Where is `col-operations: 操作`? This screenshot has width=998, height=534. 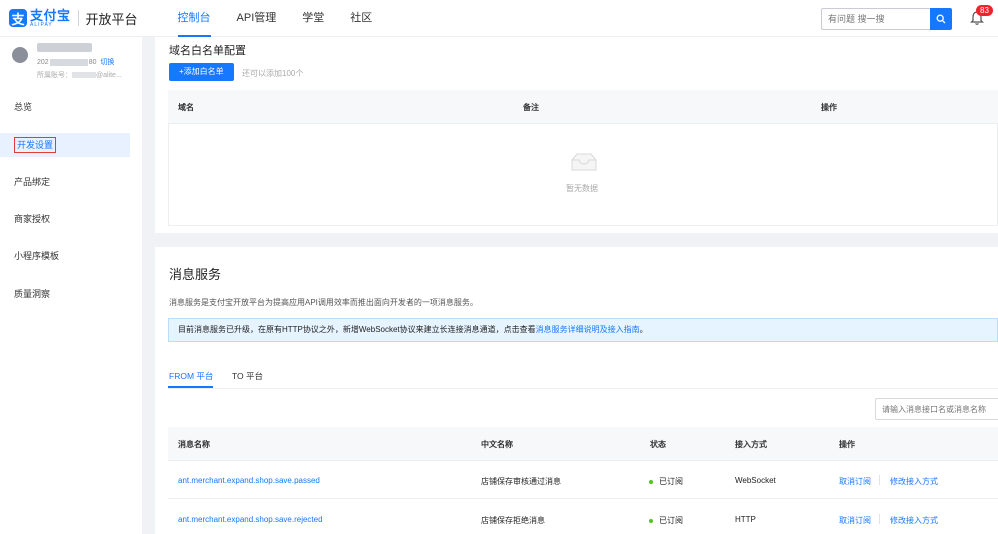 col-operations: 操作 is located at coordinates (847, 444).